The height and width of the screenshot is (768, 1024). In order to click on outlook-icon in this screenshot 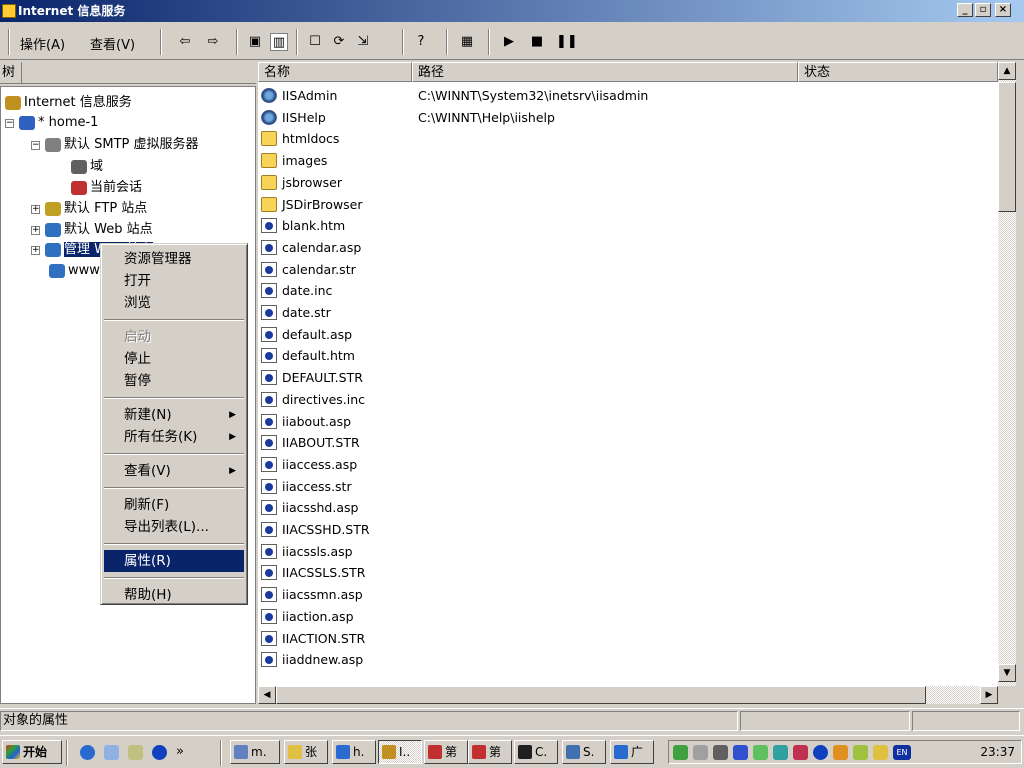, I will do `click(111, 752)`.